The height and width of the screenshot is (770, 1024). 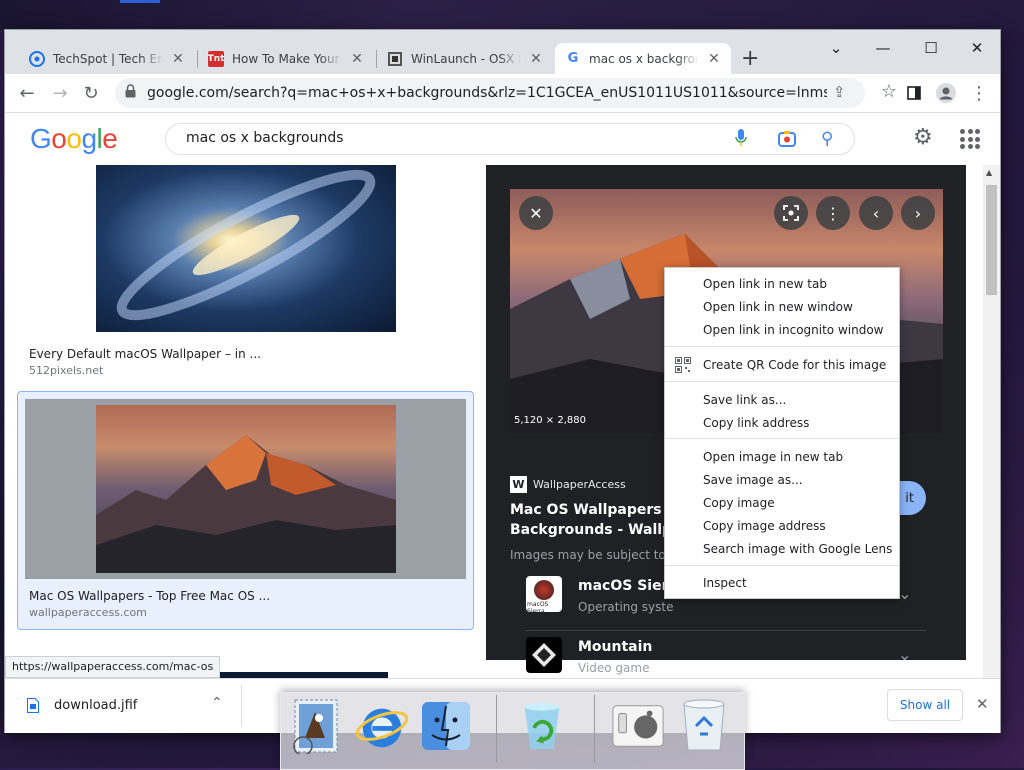 I want to click on thumb-text: macOS Sierra, so click(x=538, y=606).